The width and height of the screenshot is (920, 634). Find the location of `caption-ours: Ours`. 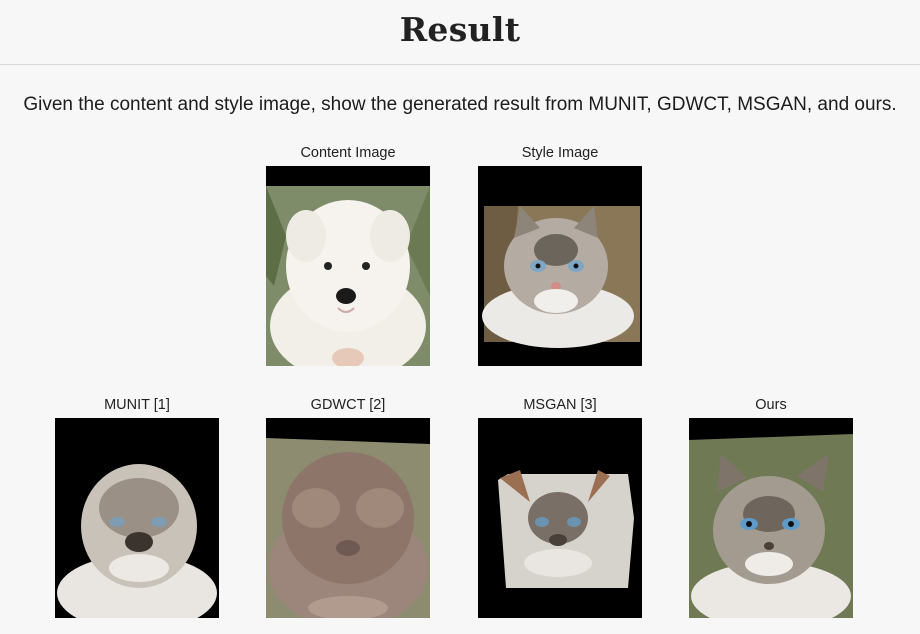

caption-ours: Ours is located at coordinates (771, 405).